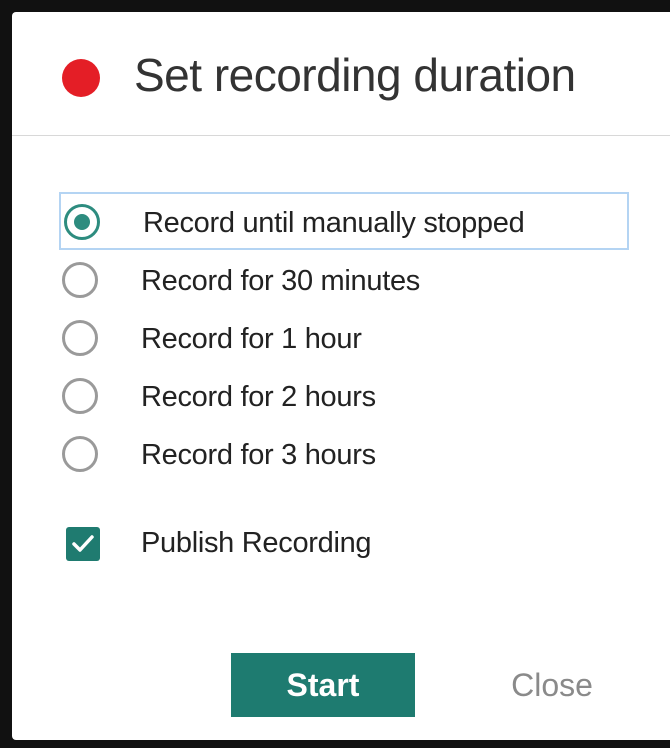  I want to click on publish-recording-label: Publish Recording, so click(256, 543).